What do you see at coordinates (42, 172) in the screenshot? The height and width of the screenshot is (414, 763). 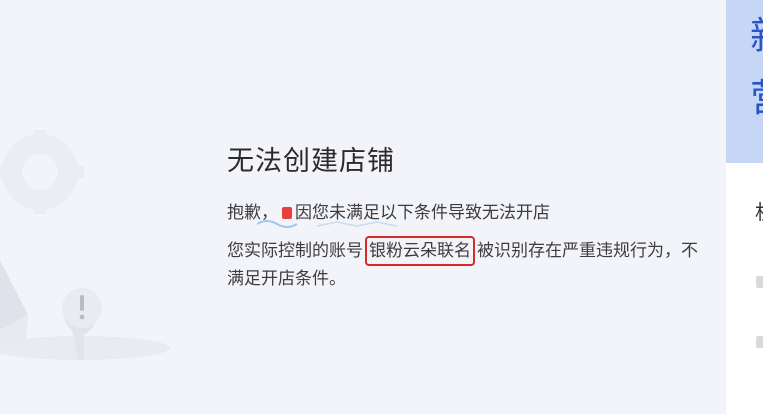 I see `gear-icon` at bounding box center [42, 172].